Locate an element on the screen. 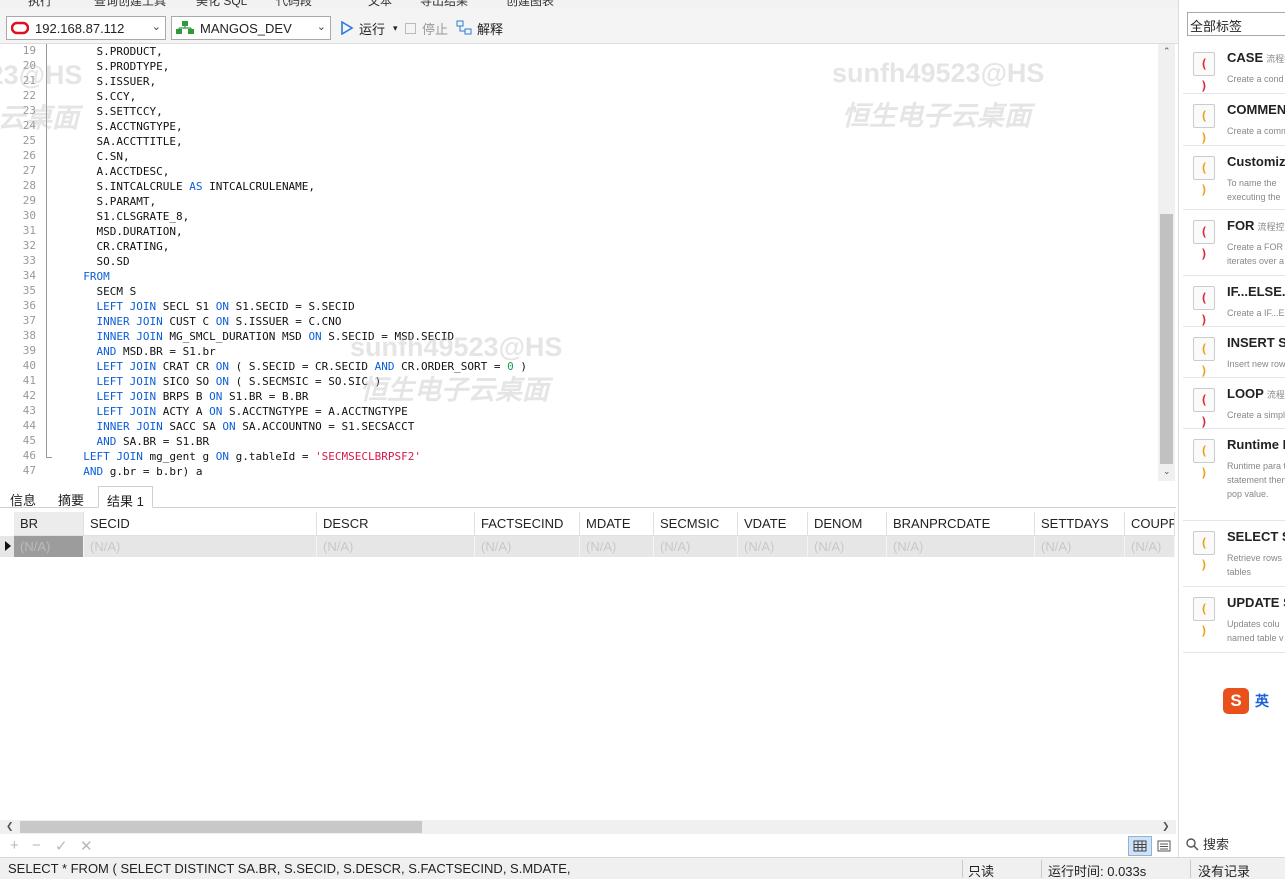 The height and width of the screenshot is (879, 1285). sql-text: ACTY A is located at coordinates (183, 411).